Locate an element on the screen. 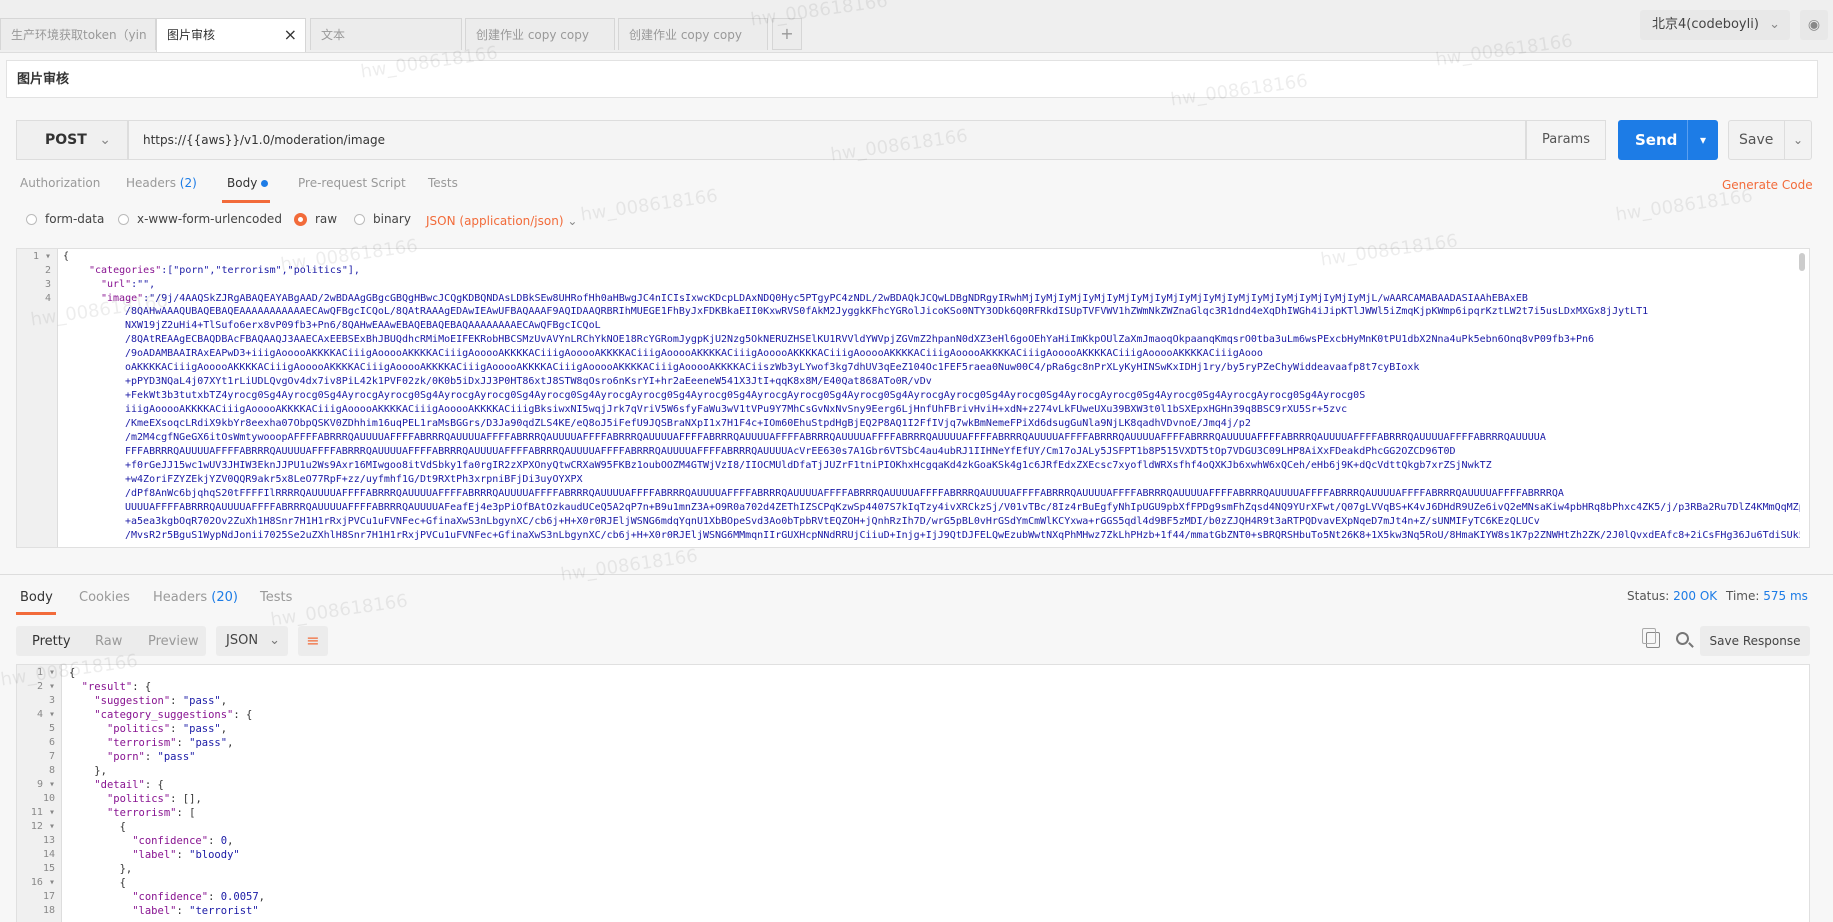 Image resolution: width=1833 pixels, height=922 pixels. response-format-select: JSON ⌄ is located at coordinates (252, 641).